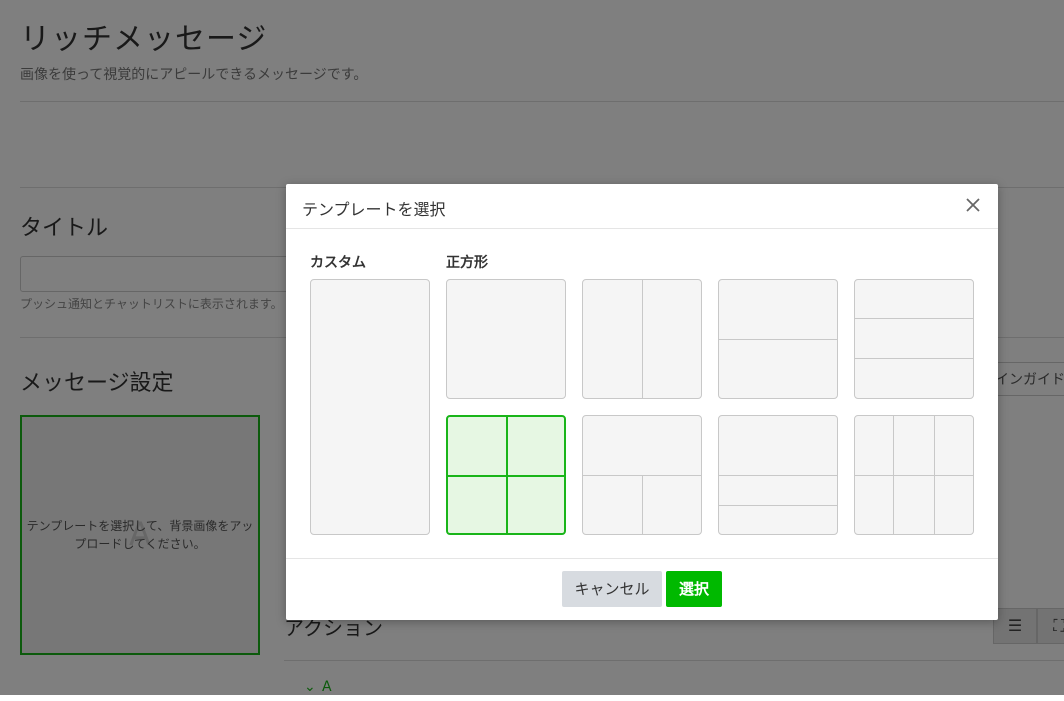 The image size is (1064, 701). I want to click on modal-footer: キャンセル 選択, so click(642, 589).